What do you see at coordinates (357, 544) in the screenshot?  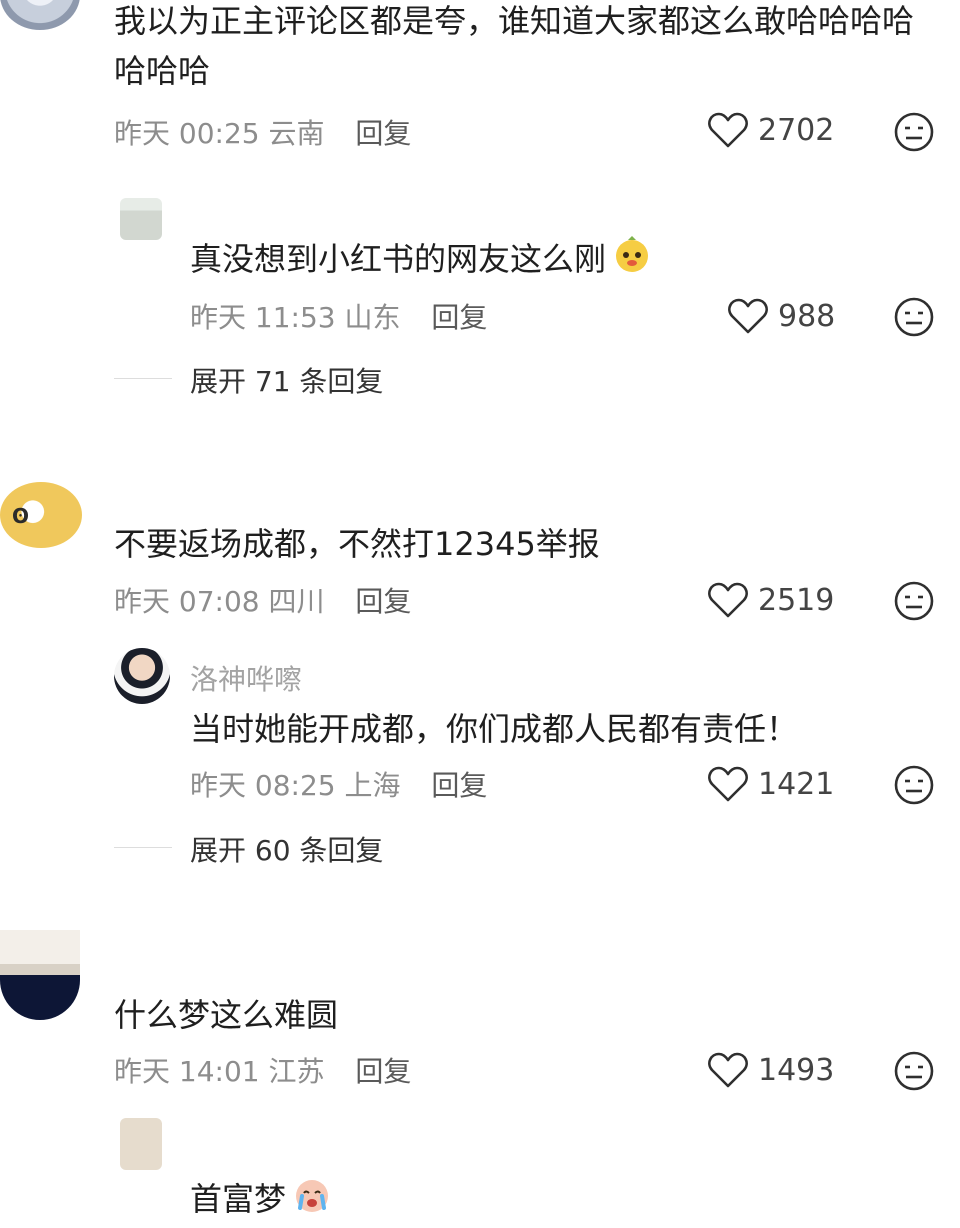 I see `comment-text: 不要返场成都，不然打12345举报` at bounding box center [357, 544].